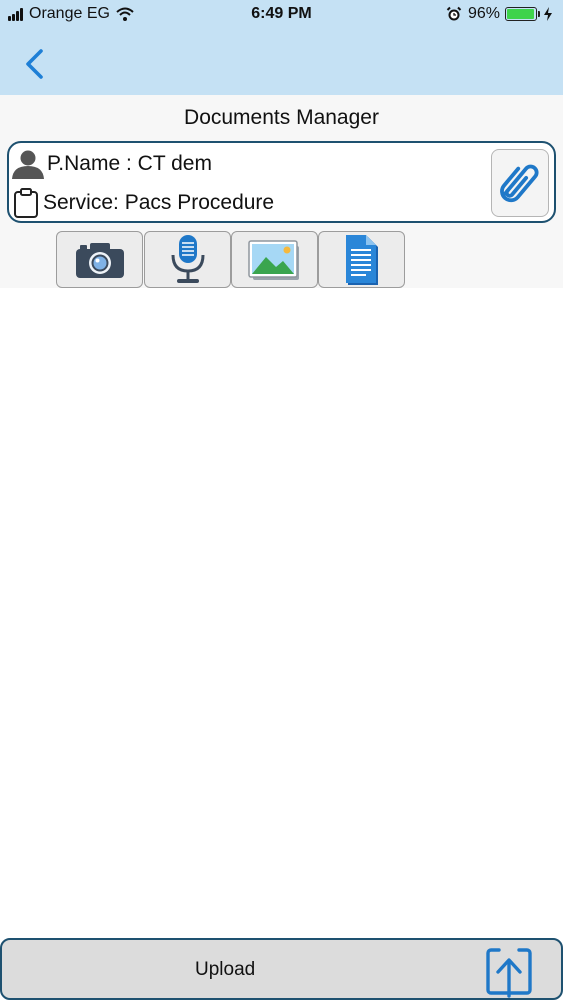  Describe the element at coordinates (225, 969) in the screenshot. I see `upload-label: Upload` at that location.